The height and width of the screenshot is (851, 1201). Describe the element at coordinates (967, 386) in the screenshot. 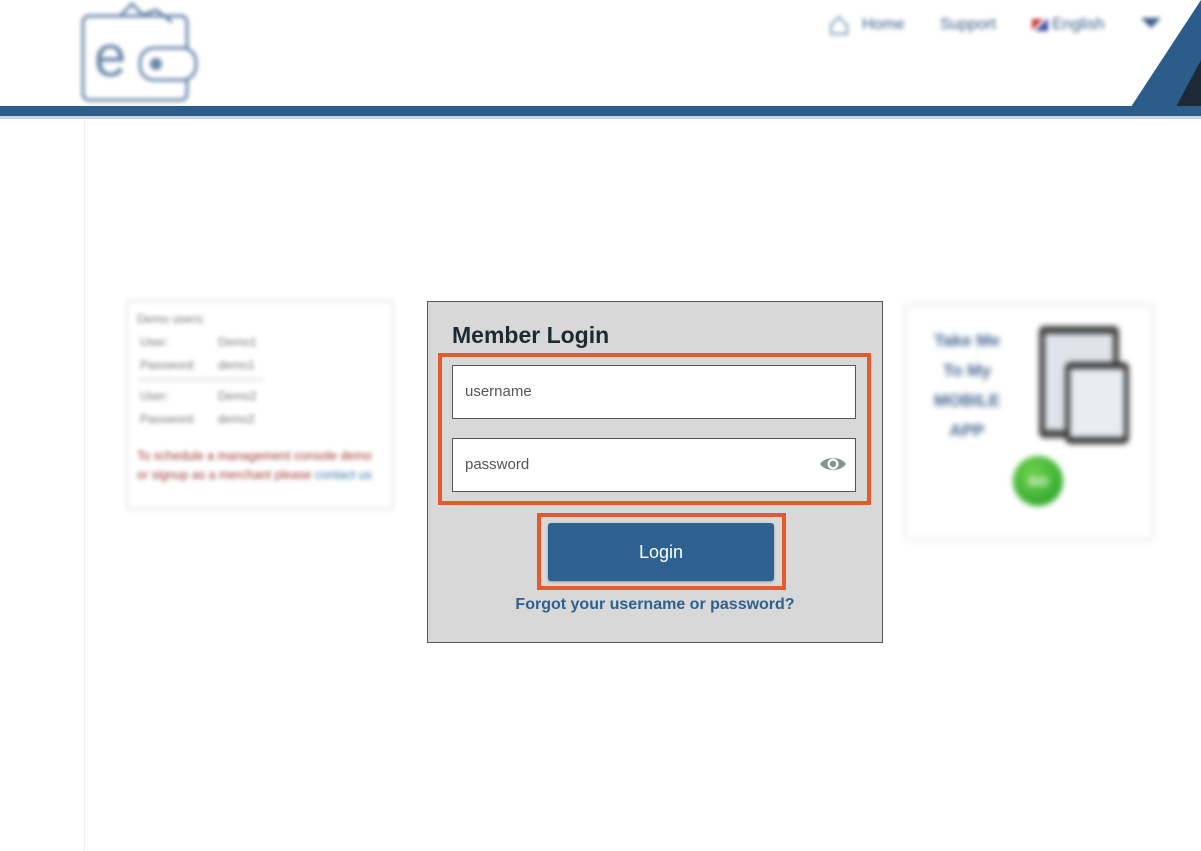

I see `mobile-app-text: Take Me To My MOBILE APP` at that location.